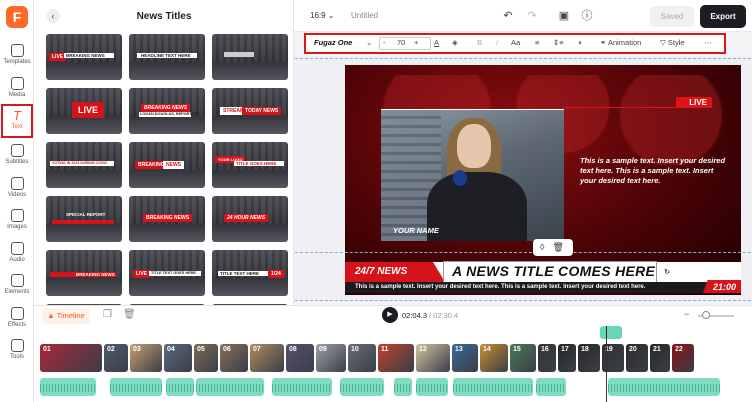 This screenshot has width=752, height=402. What do you see at coordinates (206, 358) in the screenshot?
I see `timeline-clip: 05` at bounding box center [206, 358].